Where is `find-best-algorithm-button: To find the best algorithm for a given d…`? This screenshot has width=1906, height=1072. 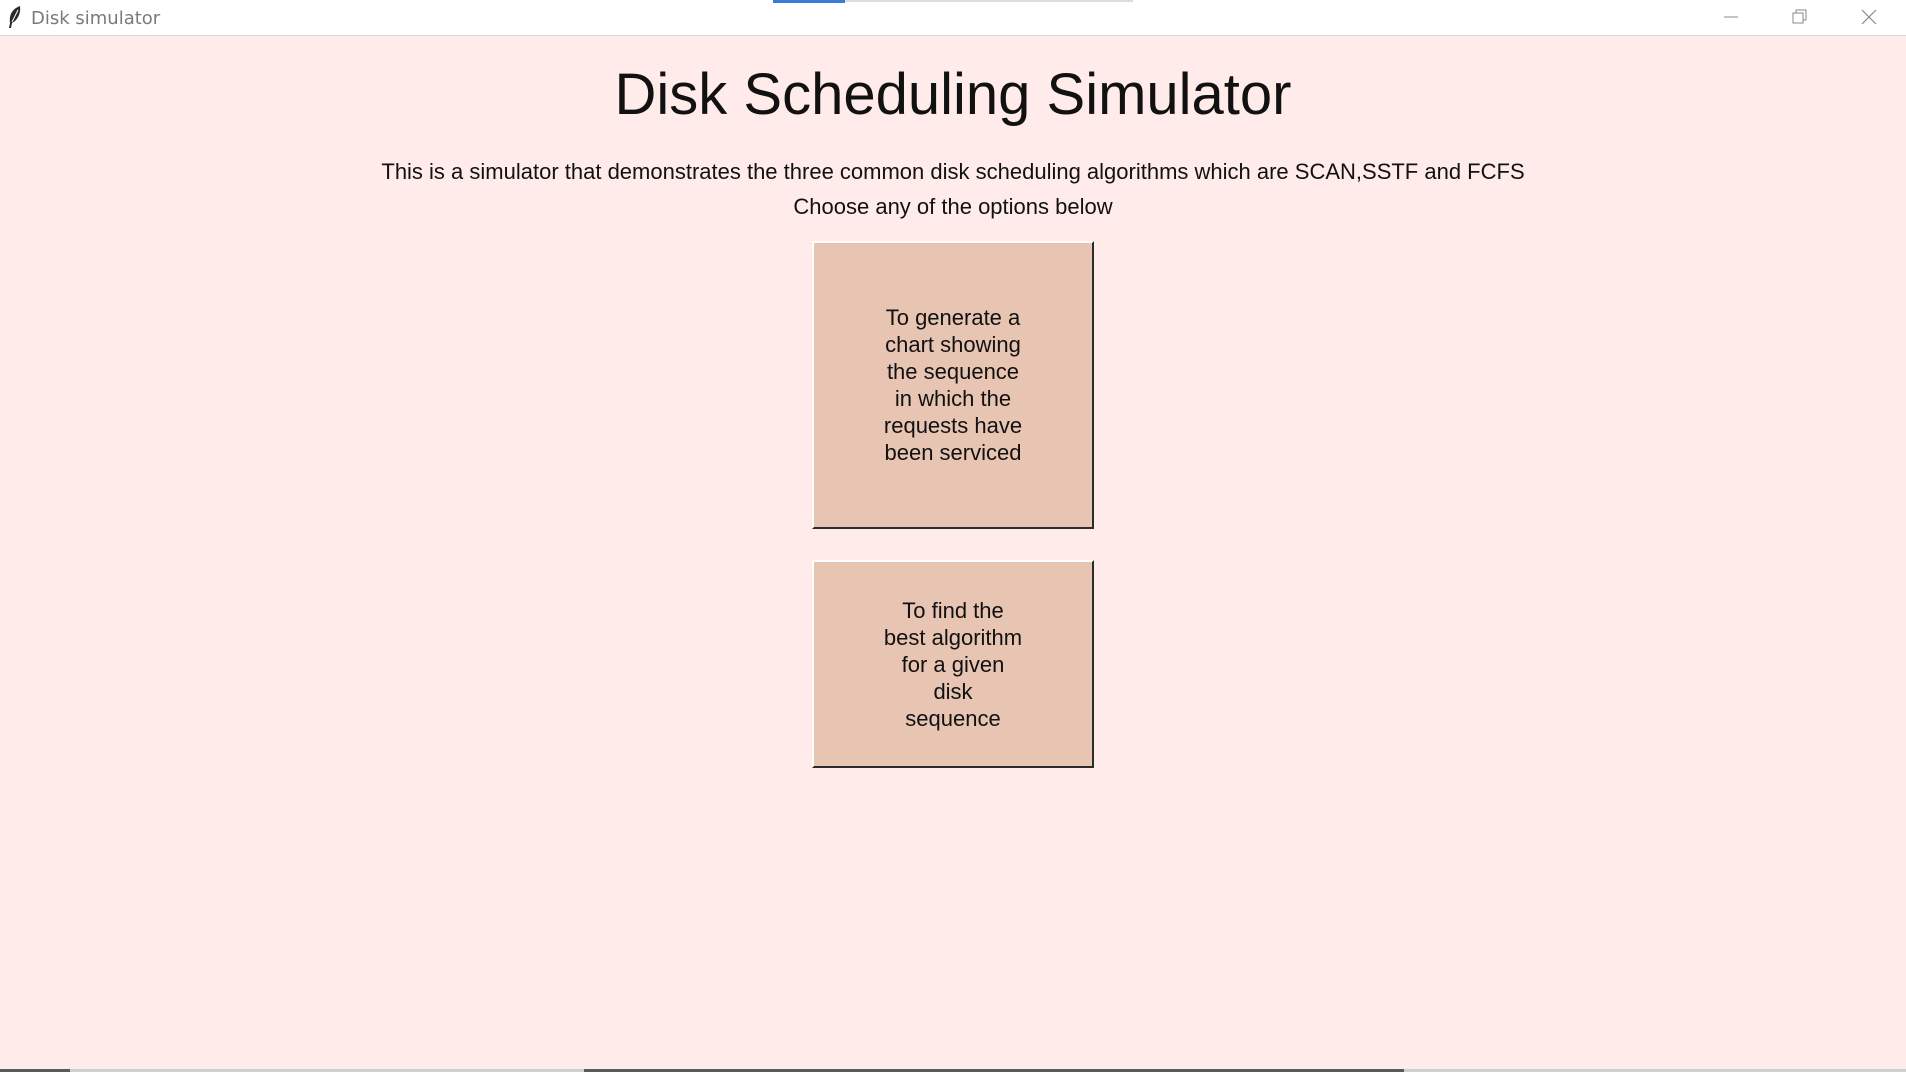 find-best-algorithm-button: To find the best algorithm for a given d… is located at coordinates (953, 664).